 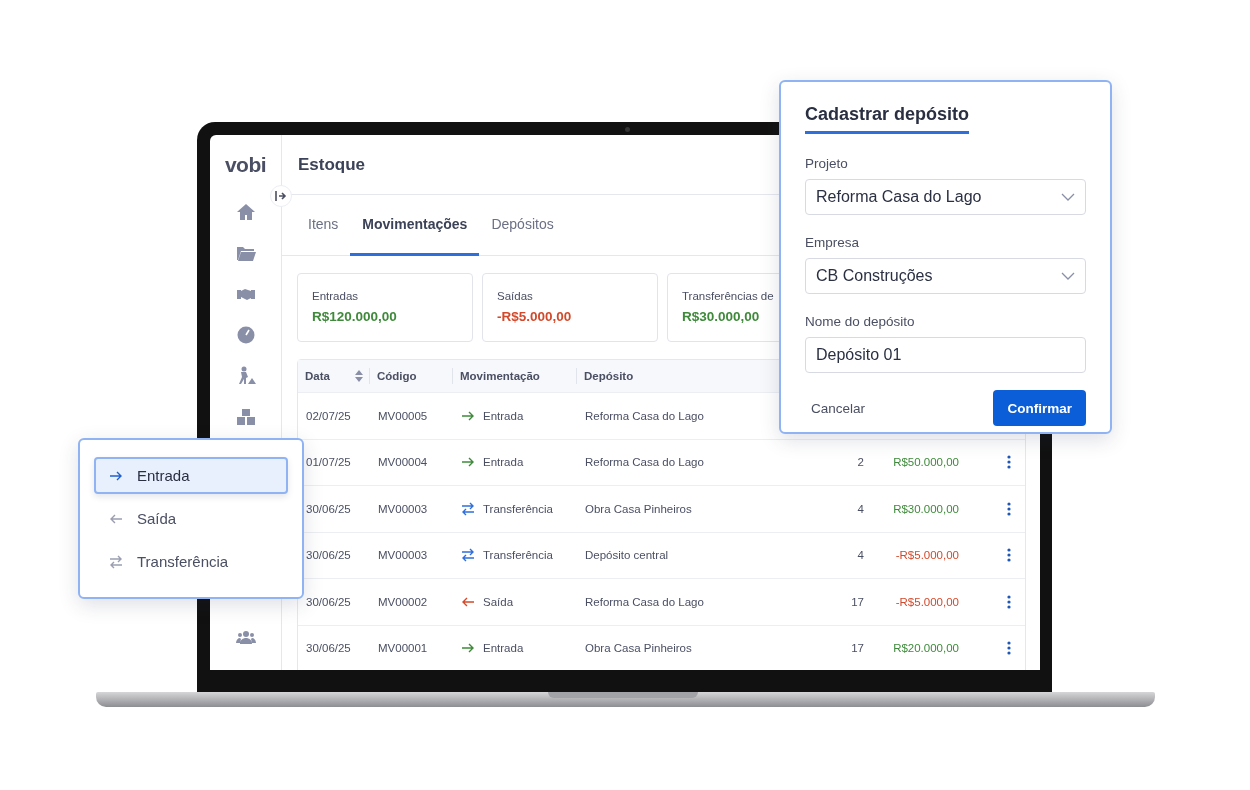 I want to click on card-value: -R$5.000,00, so click(x=535, y=316).